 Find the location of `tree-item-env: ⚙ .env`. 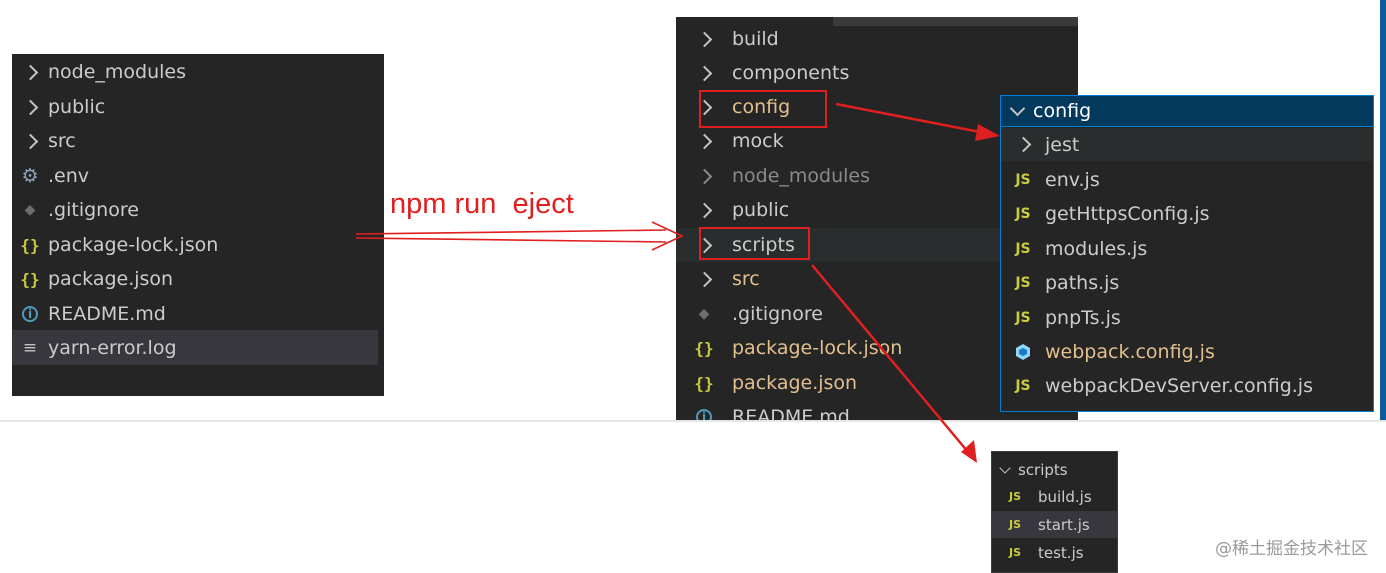

tree-item-env: ⚙ .env is located at coordinates (198, 176).